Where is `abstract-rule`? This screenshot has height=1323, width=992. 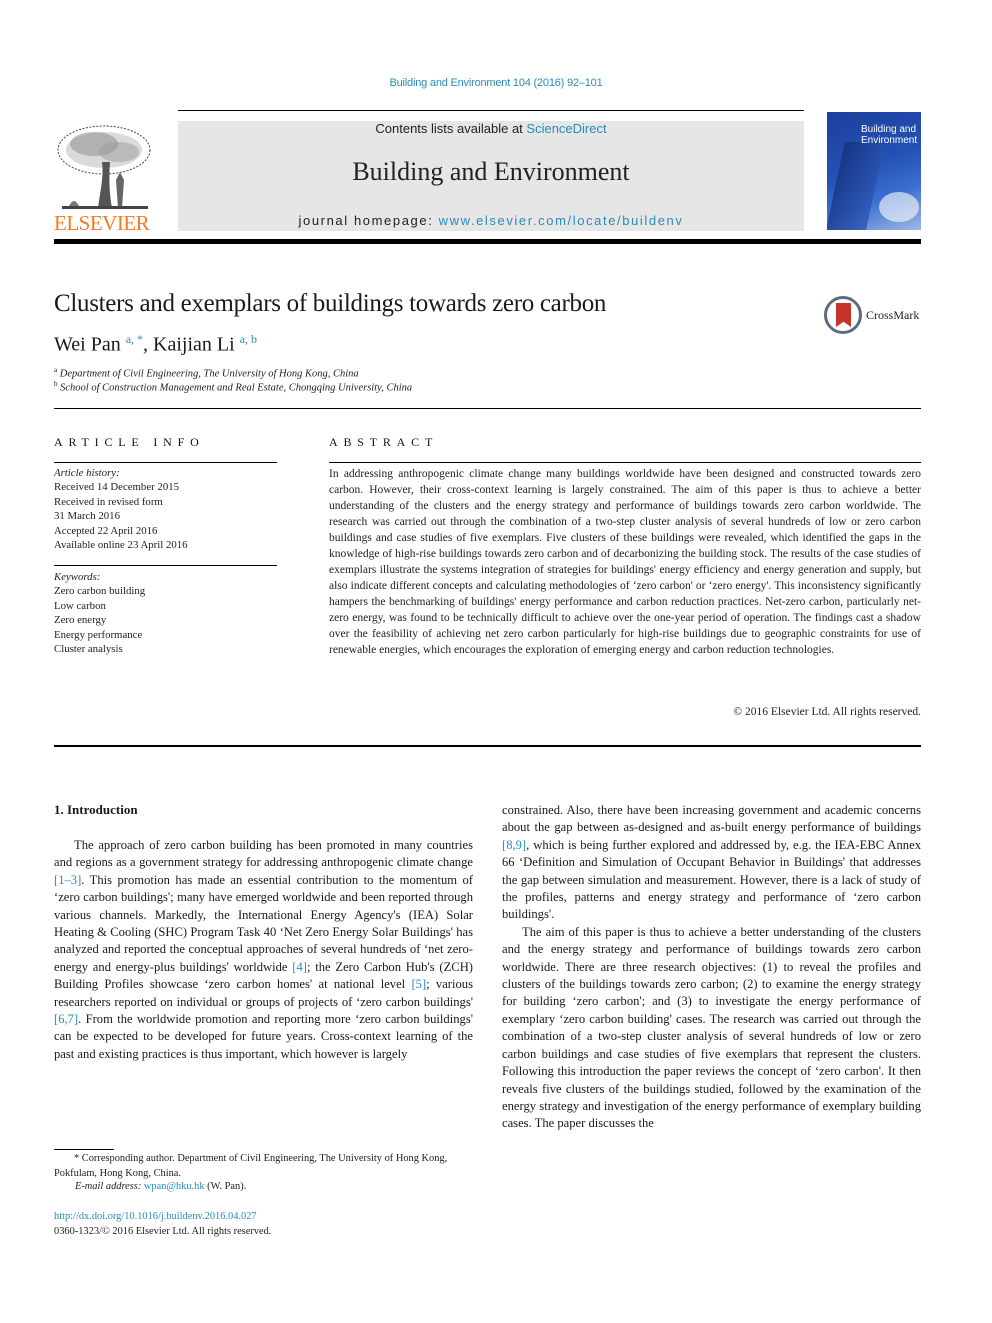
abstract-rule is located at coordinates (625, 462).